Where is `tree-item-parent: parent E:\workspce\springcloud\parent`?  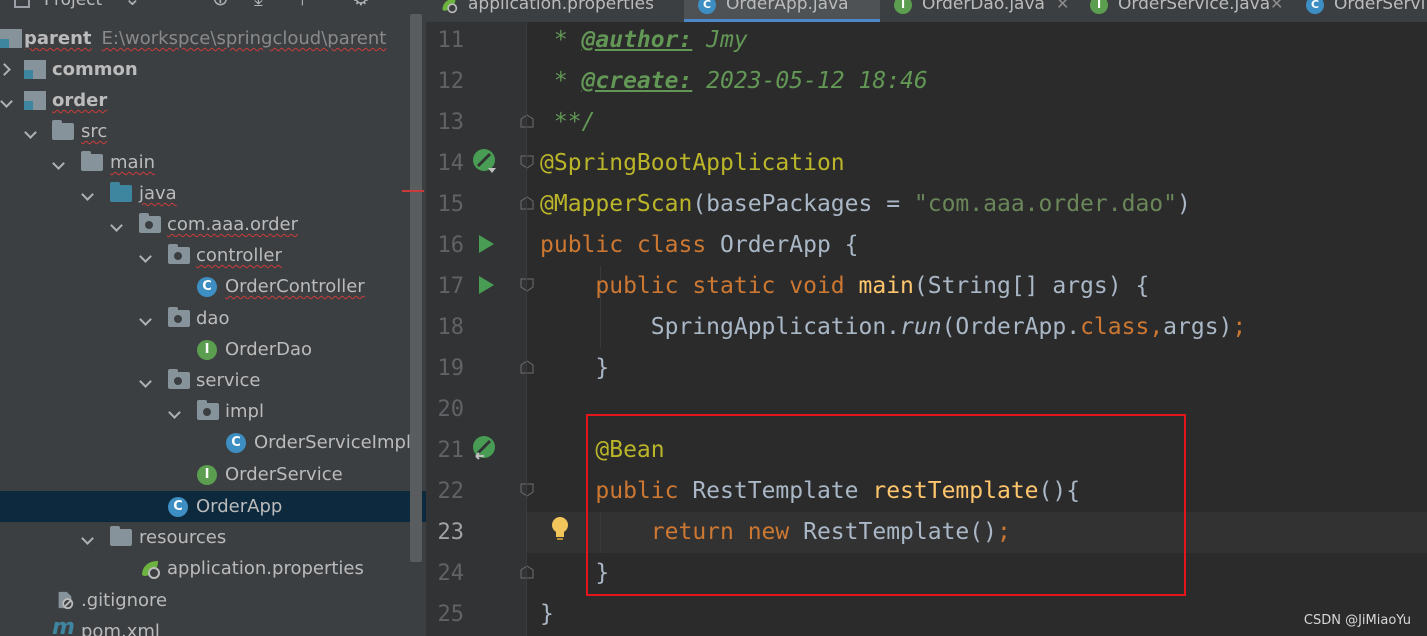 tree-item-parent: parent E:\workspce\springcloud\parent is located at coordinates (213, 38).